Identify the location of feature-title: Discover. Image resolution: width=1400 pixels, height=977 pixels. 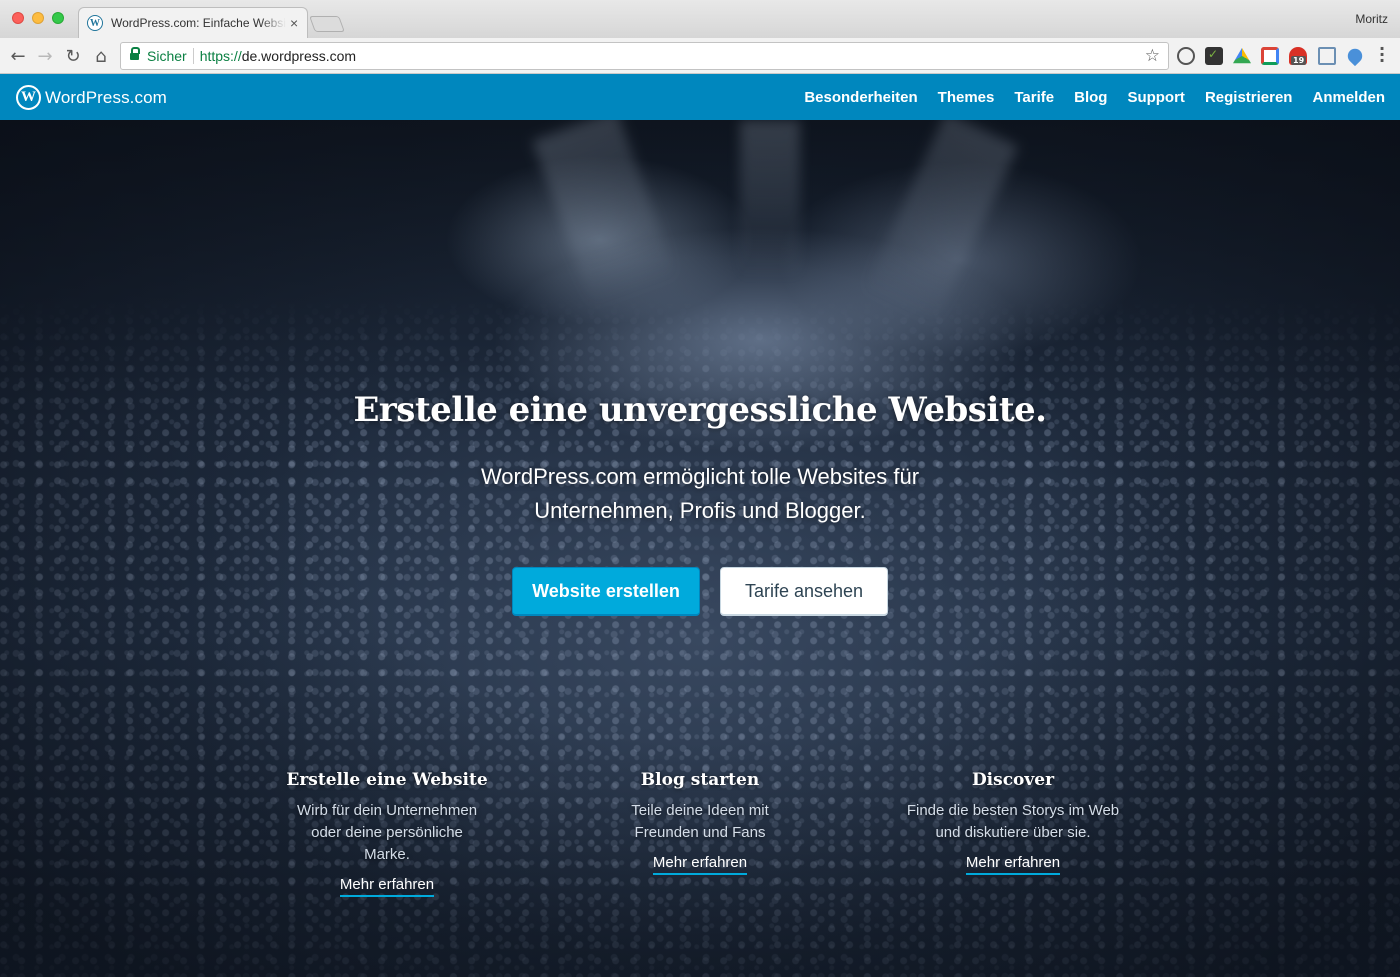
(1013, 780).